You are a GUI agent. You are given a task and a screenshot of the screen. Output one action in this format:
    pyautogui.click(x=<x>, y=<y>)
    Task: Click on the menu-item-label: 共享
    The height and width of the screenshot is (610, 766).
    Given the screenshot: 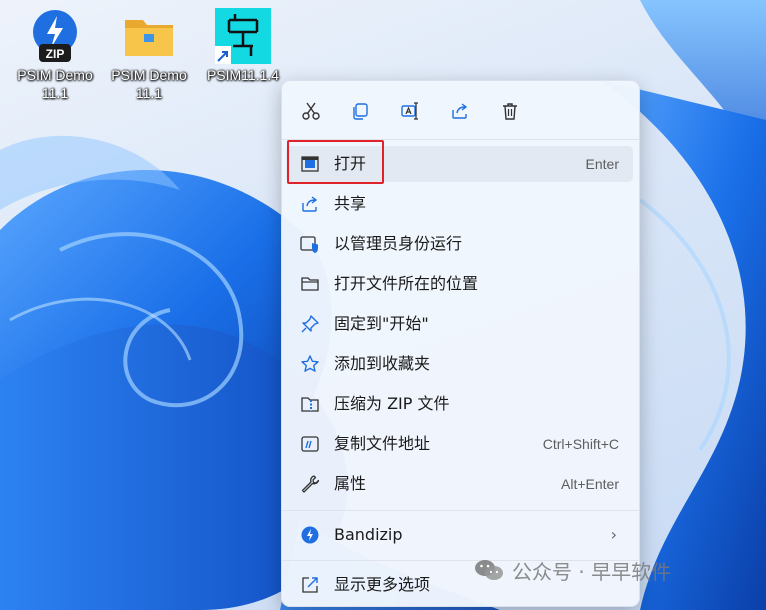 What is the action you would take?
    pyautogui.click(x=350, y=203)
    